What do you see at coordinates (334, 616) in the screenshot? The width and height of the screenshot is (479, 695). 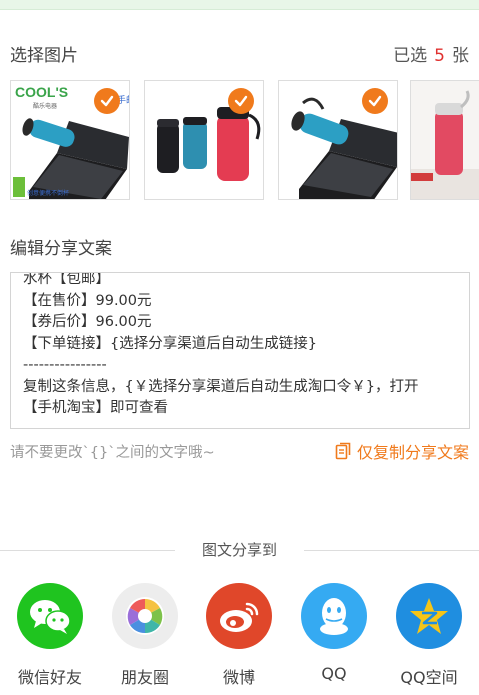 I see `qq-icon` at bounding box center [334, 616].